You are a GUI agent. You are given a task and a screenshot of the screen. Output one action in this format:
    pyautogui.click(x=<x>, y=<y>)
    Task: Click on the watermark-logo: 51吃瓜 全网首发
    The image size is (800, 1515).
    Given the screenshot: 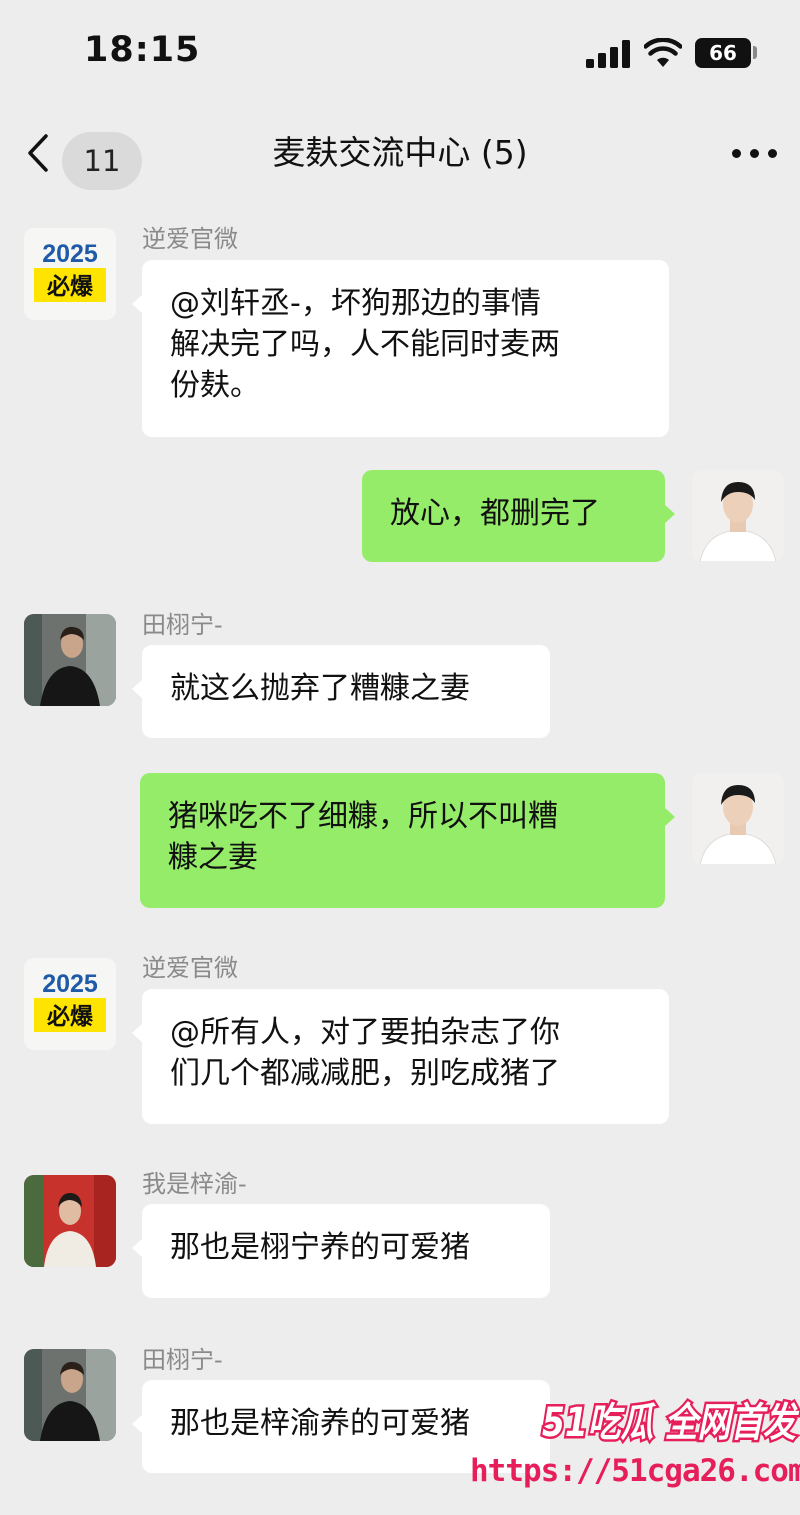 What is the action you would take?
    pyautogui.click(x=670, y=1423)
    